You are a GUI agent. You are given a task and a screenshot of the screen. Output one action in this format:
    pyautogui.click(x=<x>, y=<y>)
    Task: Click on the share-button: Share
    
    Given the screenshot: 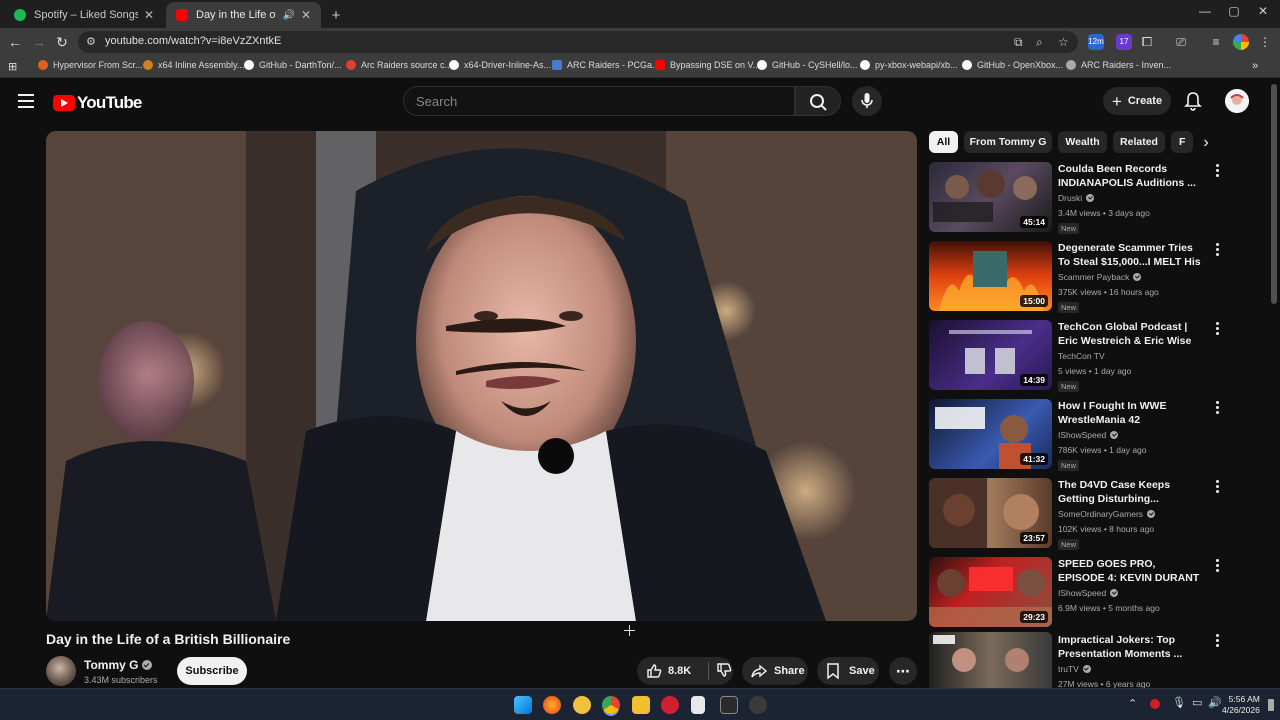 What is the action you would take?
    pyautogui.click(x=775, y=671)
    